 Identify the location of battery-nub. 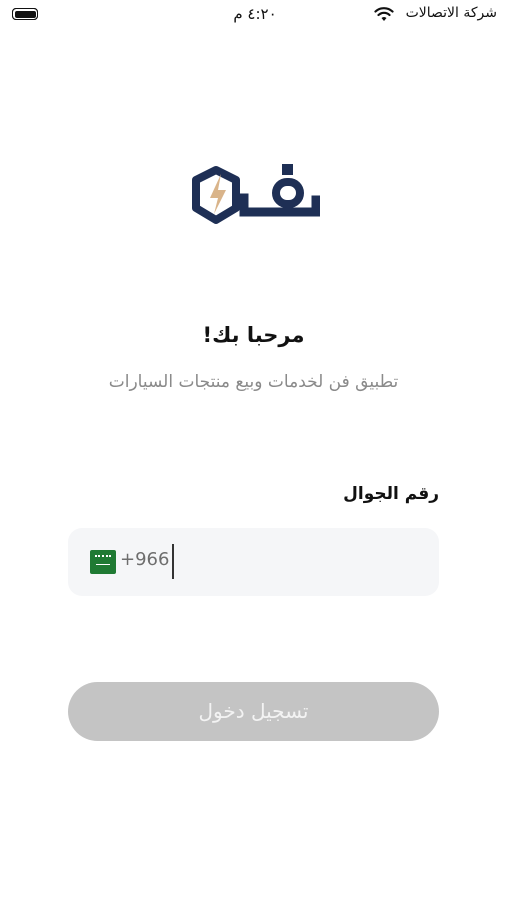
(25, 14).